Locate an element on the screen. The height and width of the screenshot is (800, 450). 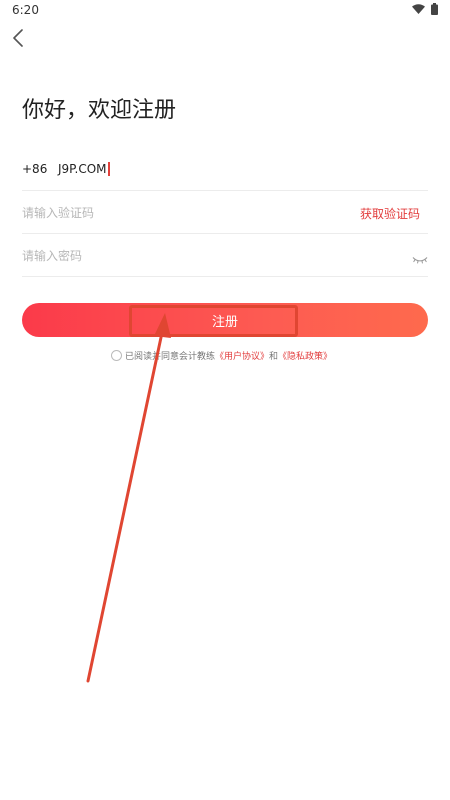
eye-closed-icon is located at coordinates (420, 258).